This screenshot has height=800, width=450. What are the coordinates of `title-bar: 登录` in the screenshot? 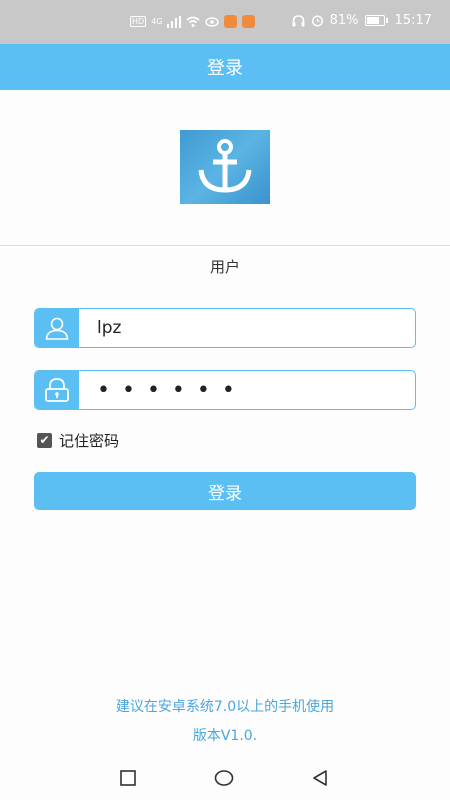 It's located at (225, 67).